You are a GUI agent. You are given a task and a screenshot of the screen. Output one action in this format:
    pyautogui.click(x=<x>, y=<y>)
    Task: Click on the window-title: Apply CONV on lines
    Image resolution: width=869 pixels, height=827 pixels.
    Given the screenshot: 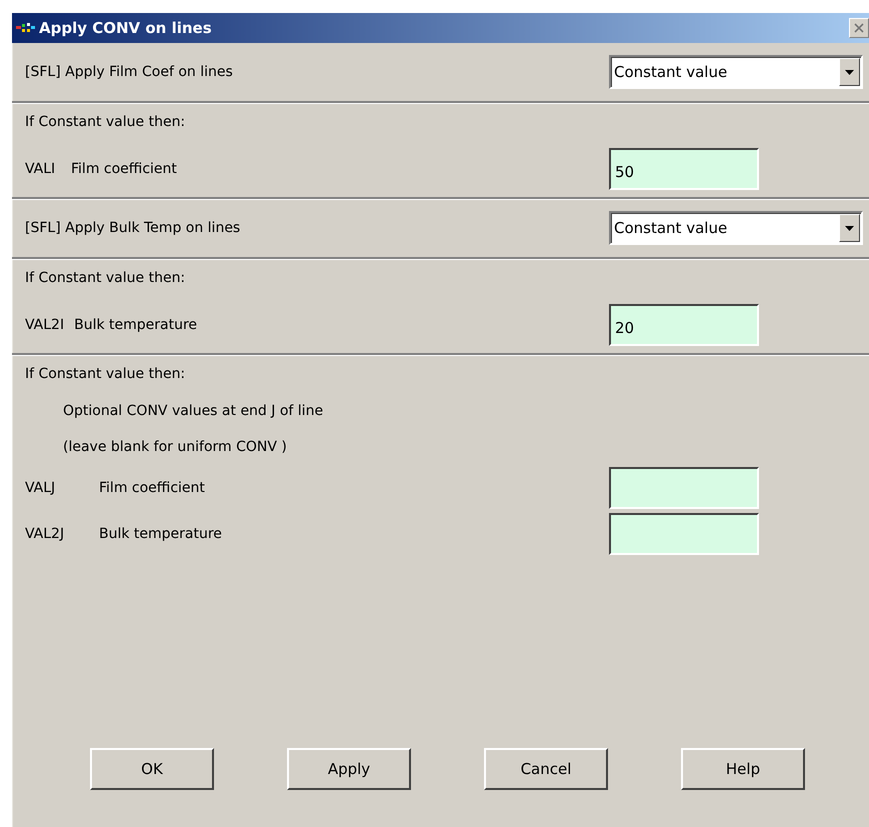 What is the action you would take?
    pyautogui.click(x=125, y=28)
    